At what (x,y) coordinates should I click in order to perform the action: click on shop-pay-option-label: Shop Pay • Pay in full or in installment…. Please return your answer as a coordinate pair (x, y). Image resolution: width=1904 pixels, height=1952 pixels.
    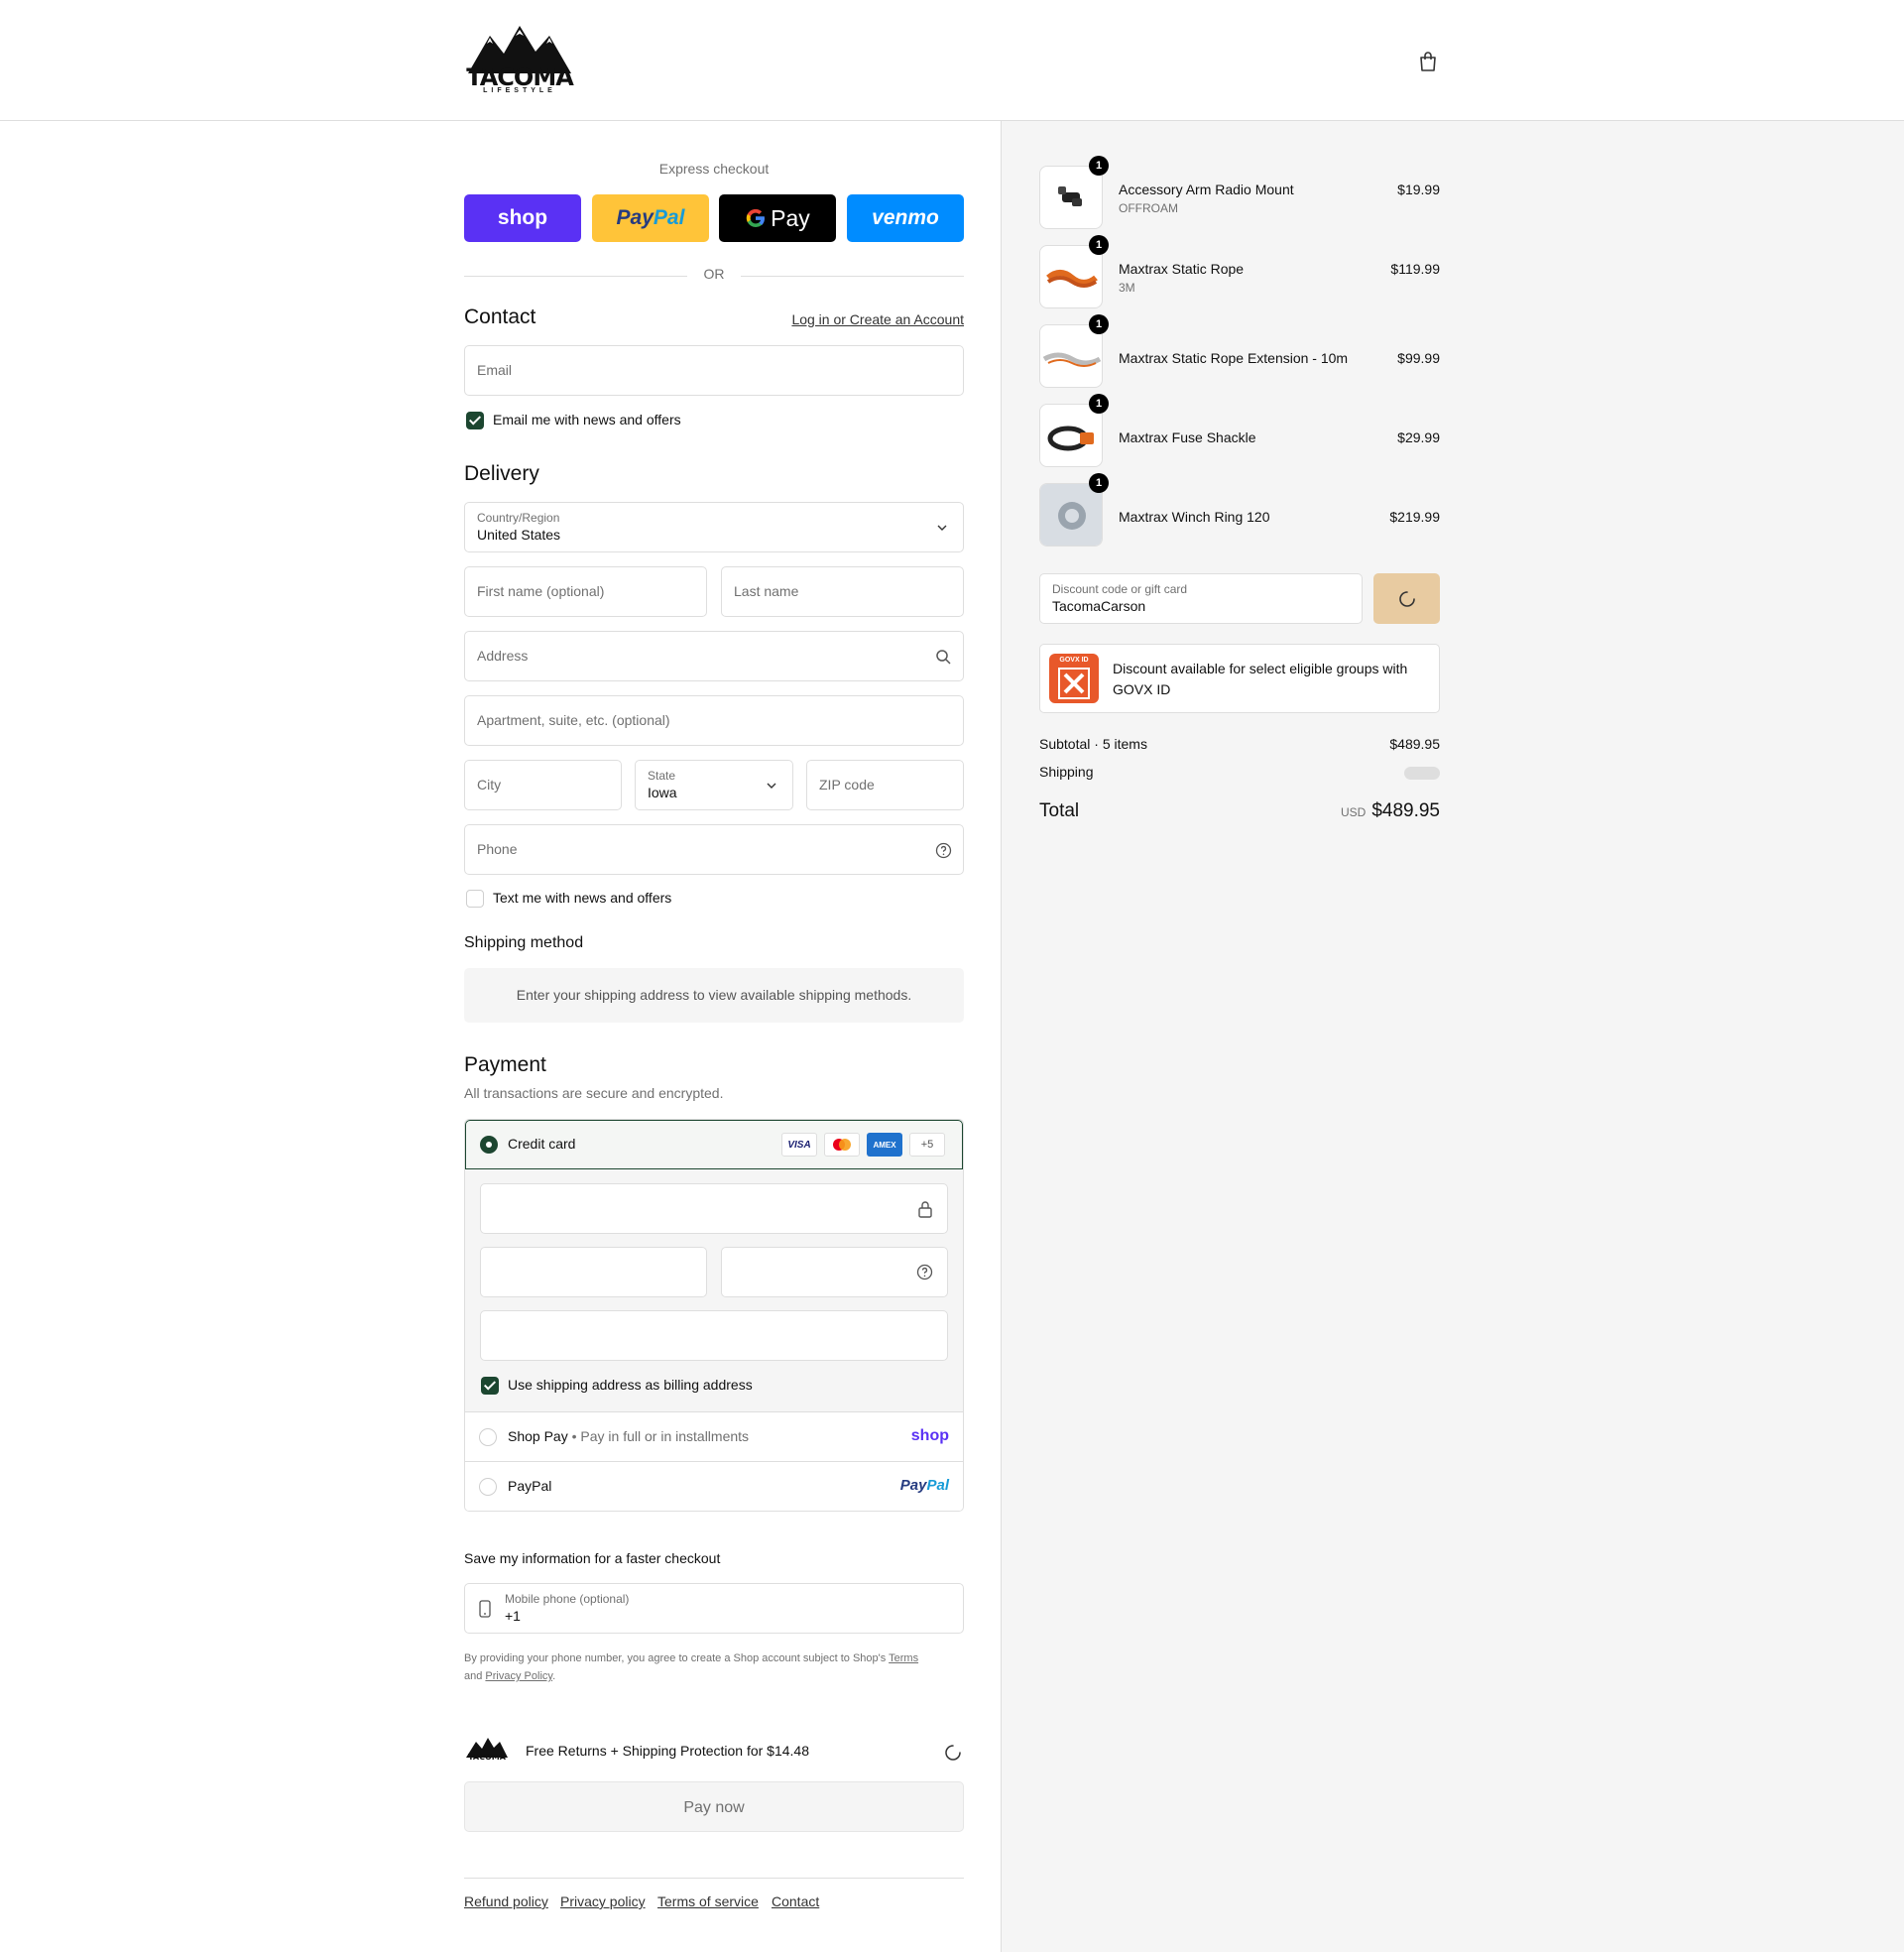
    Looking at the image, I should click on (629, 1436).